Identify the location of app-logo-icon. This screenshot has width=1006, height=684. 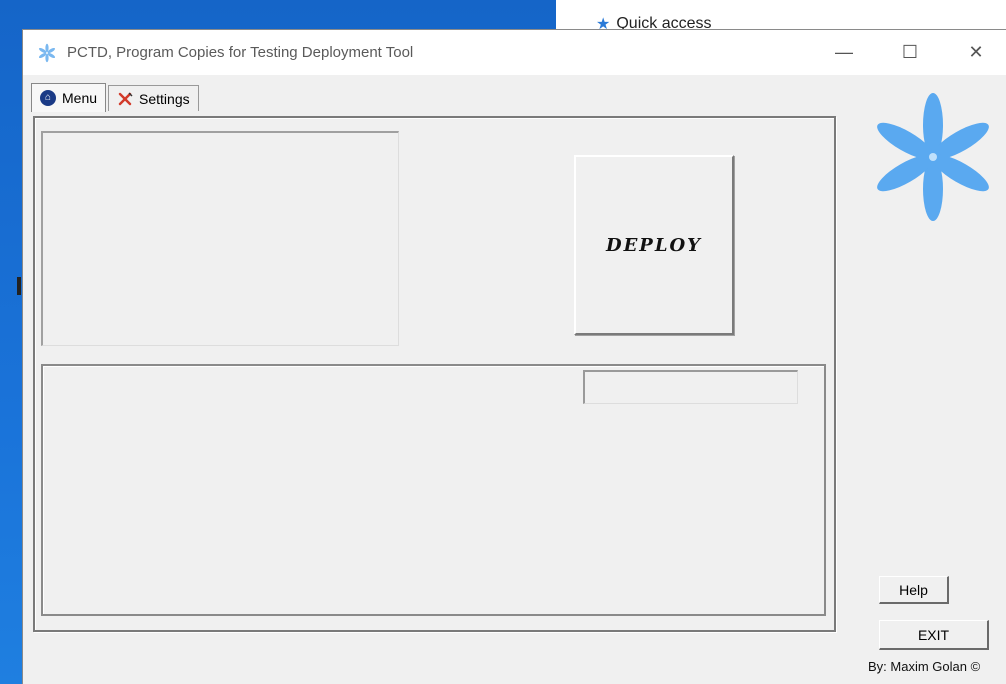
(47, 53).